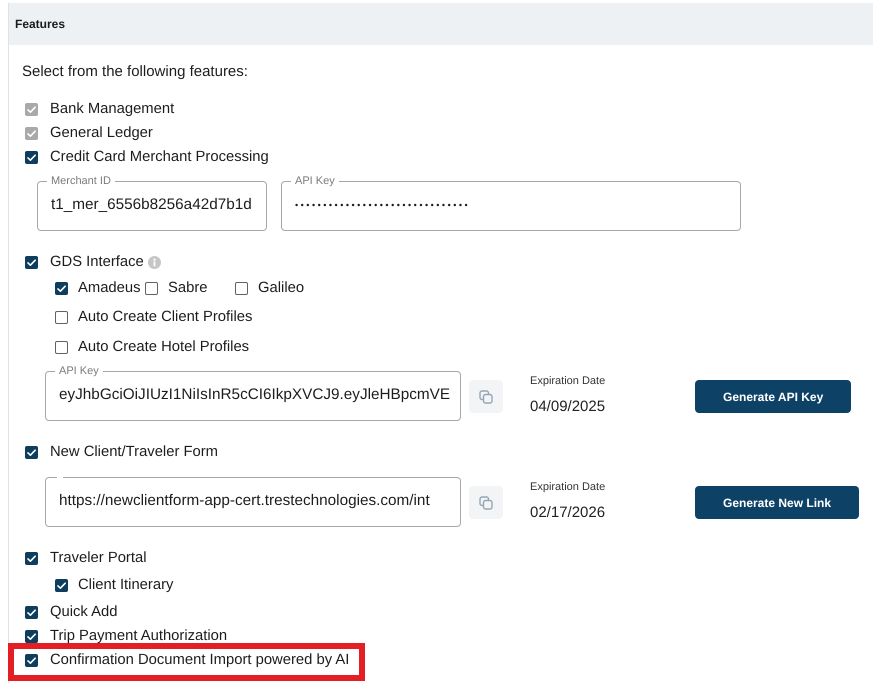  What do you see at coordinates (84, 612) in the screenshot?
I see `checkbox-label: Quick Add` at bounding box center [84, 612].